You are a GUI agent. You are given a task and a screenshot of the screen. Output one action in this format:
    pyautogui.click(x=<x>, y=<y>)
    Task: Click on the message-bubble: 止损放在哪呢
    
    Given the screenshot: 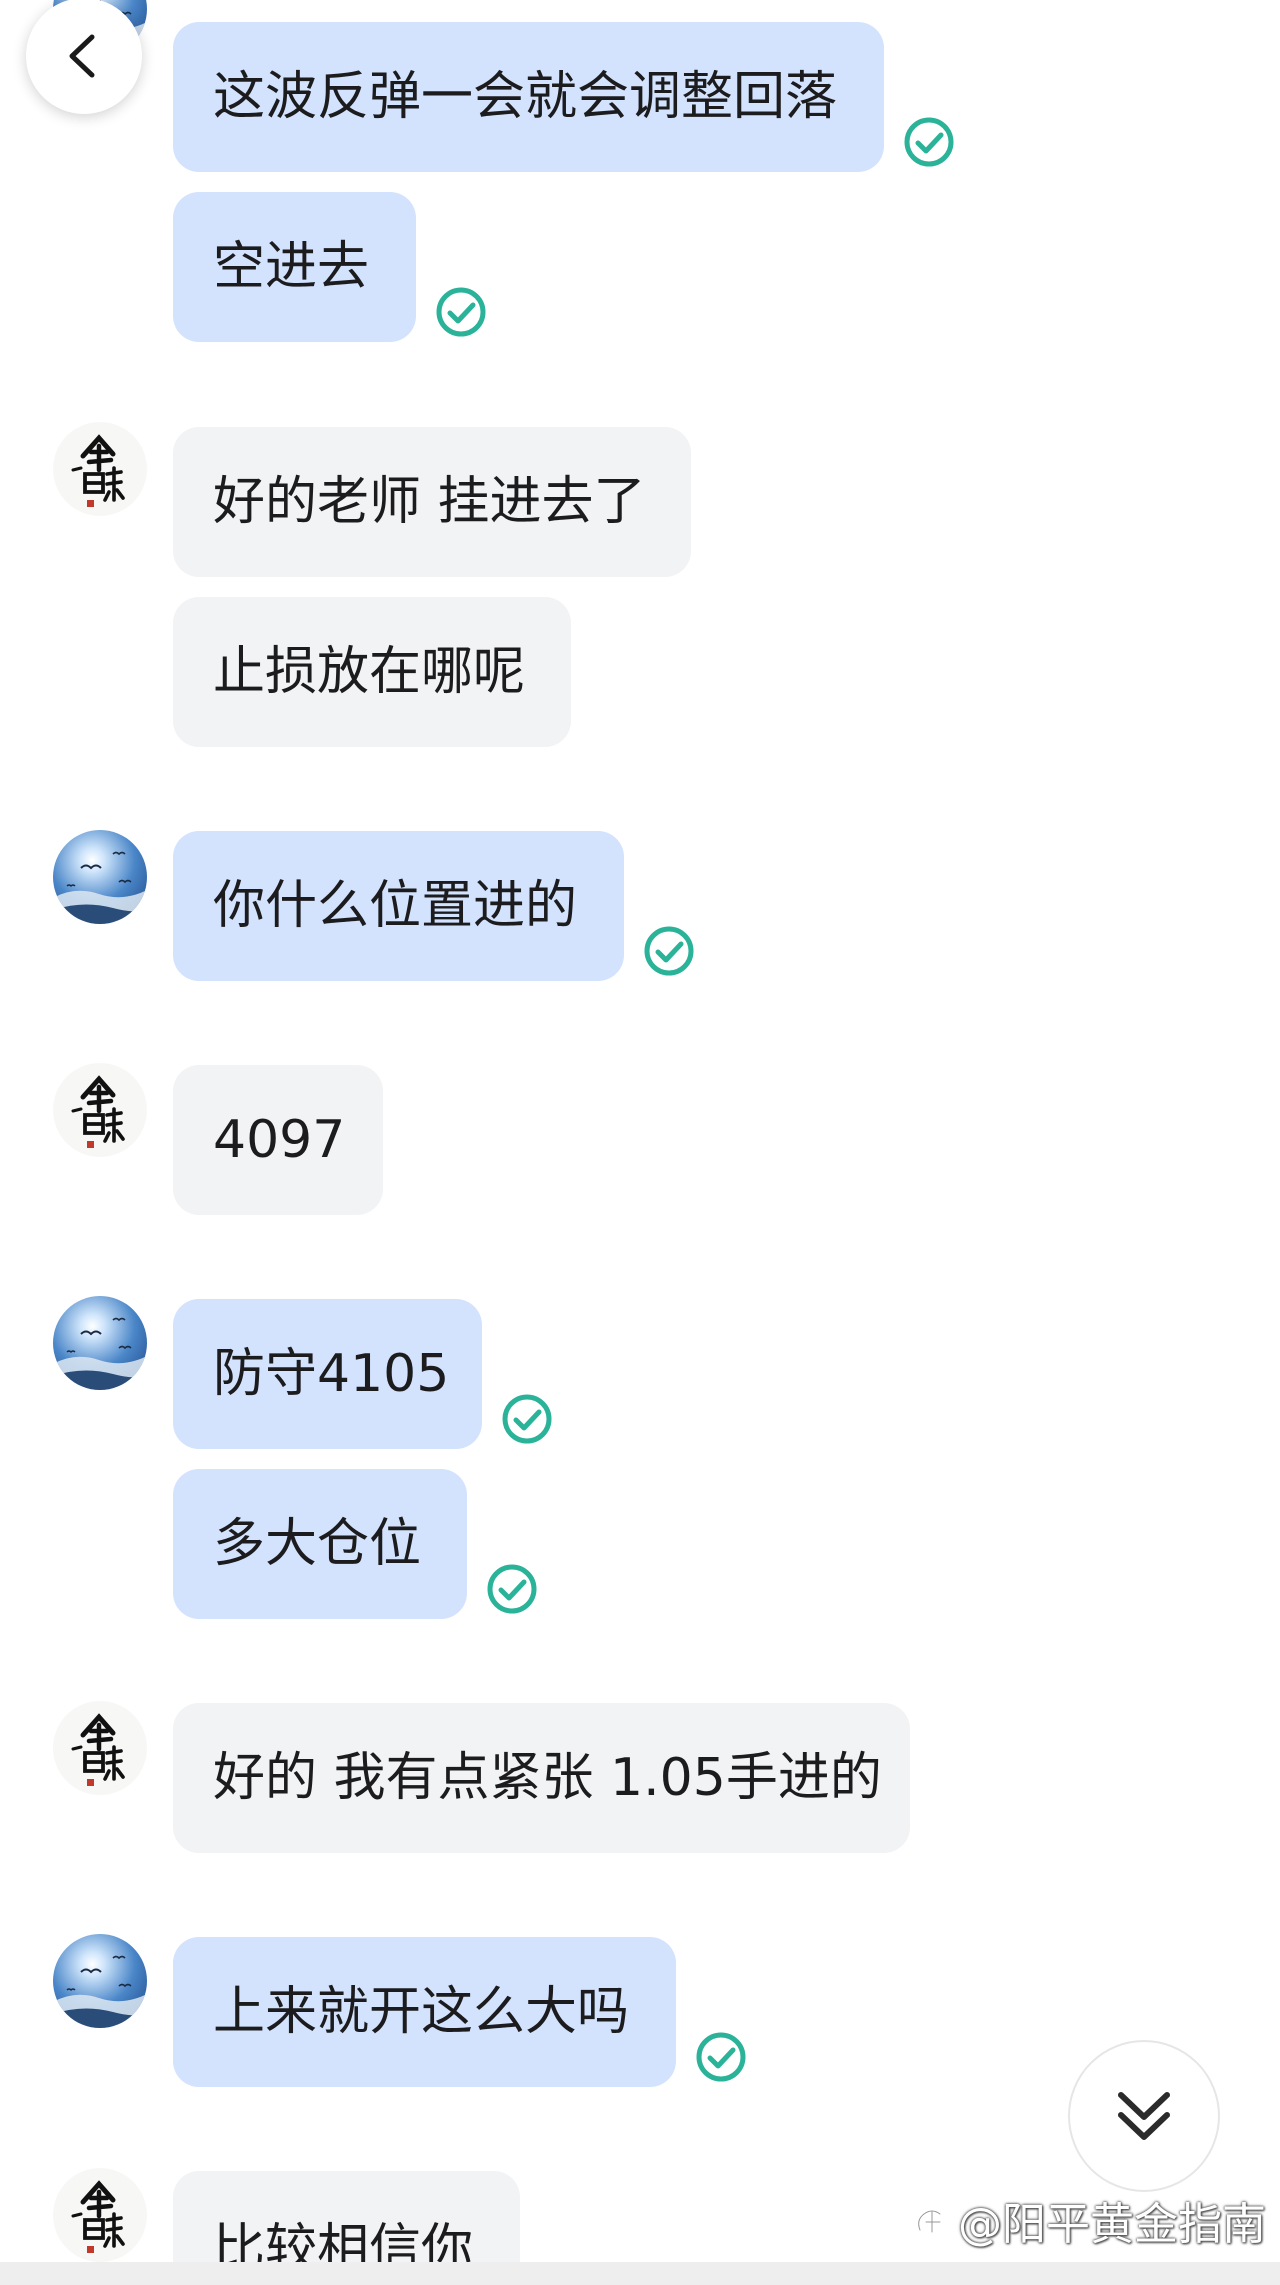 What is the action you would take?
    pyautogui.click(x=372, y=672)
    